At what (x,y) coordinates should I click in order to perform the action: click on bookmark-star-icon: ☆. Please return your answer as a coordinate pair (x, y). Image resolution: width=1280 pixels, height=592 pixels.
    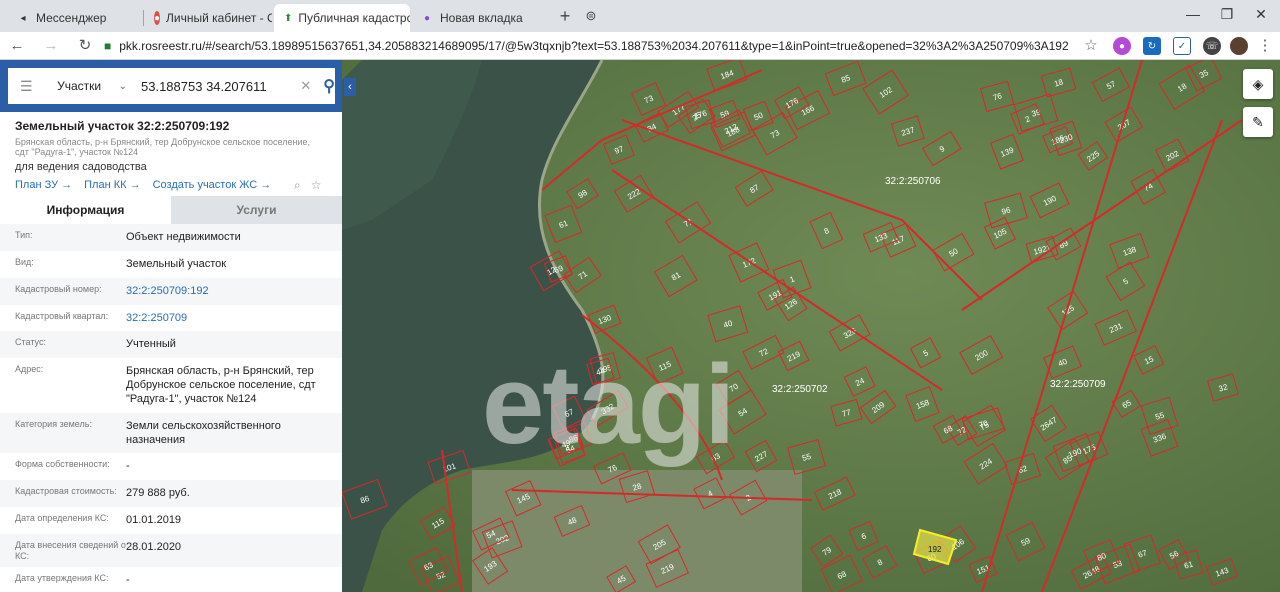
    Looking at the image, I should click on (1091, 46).